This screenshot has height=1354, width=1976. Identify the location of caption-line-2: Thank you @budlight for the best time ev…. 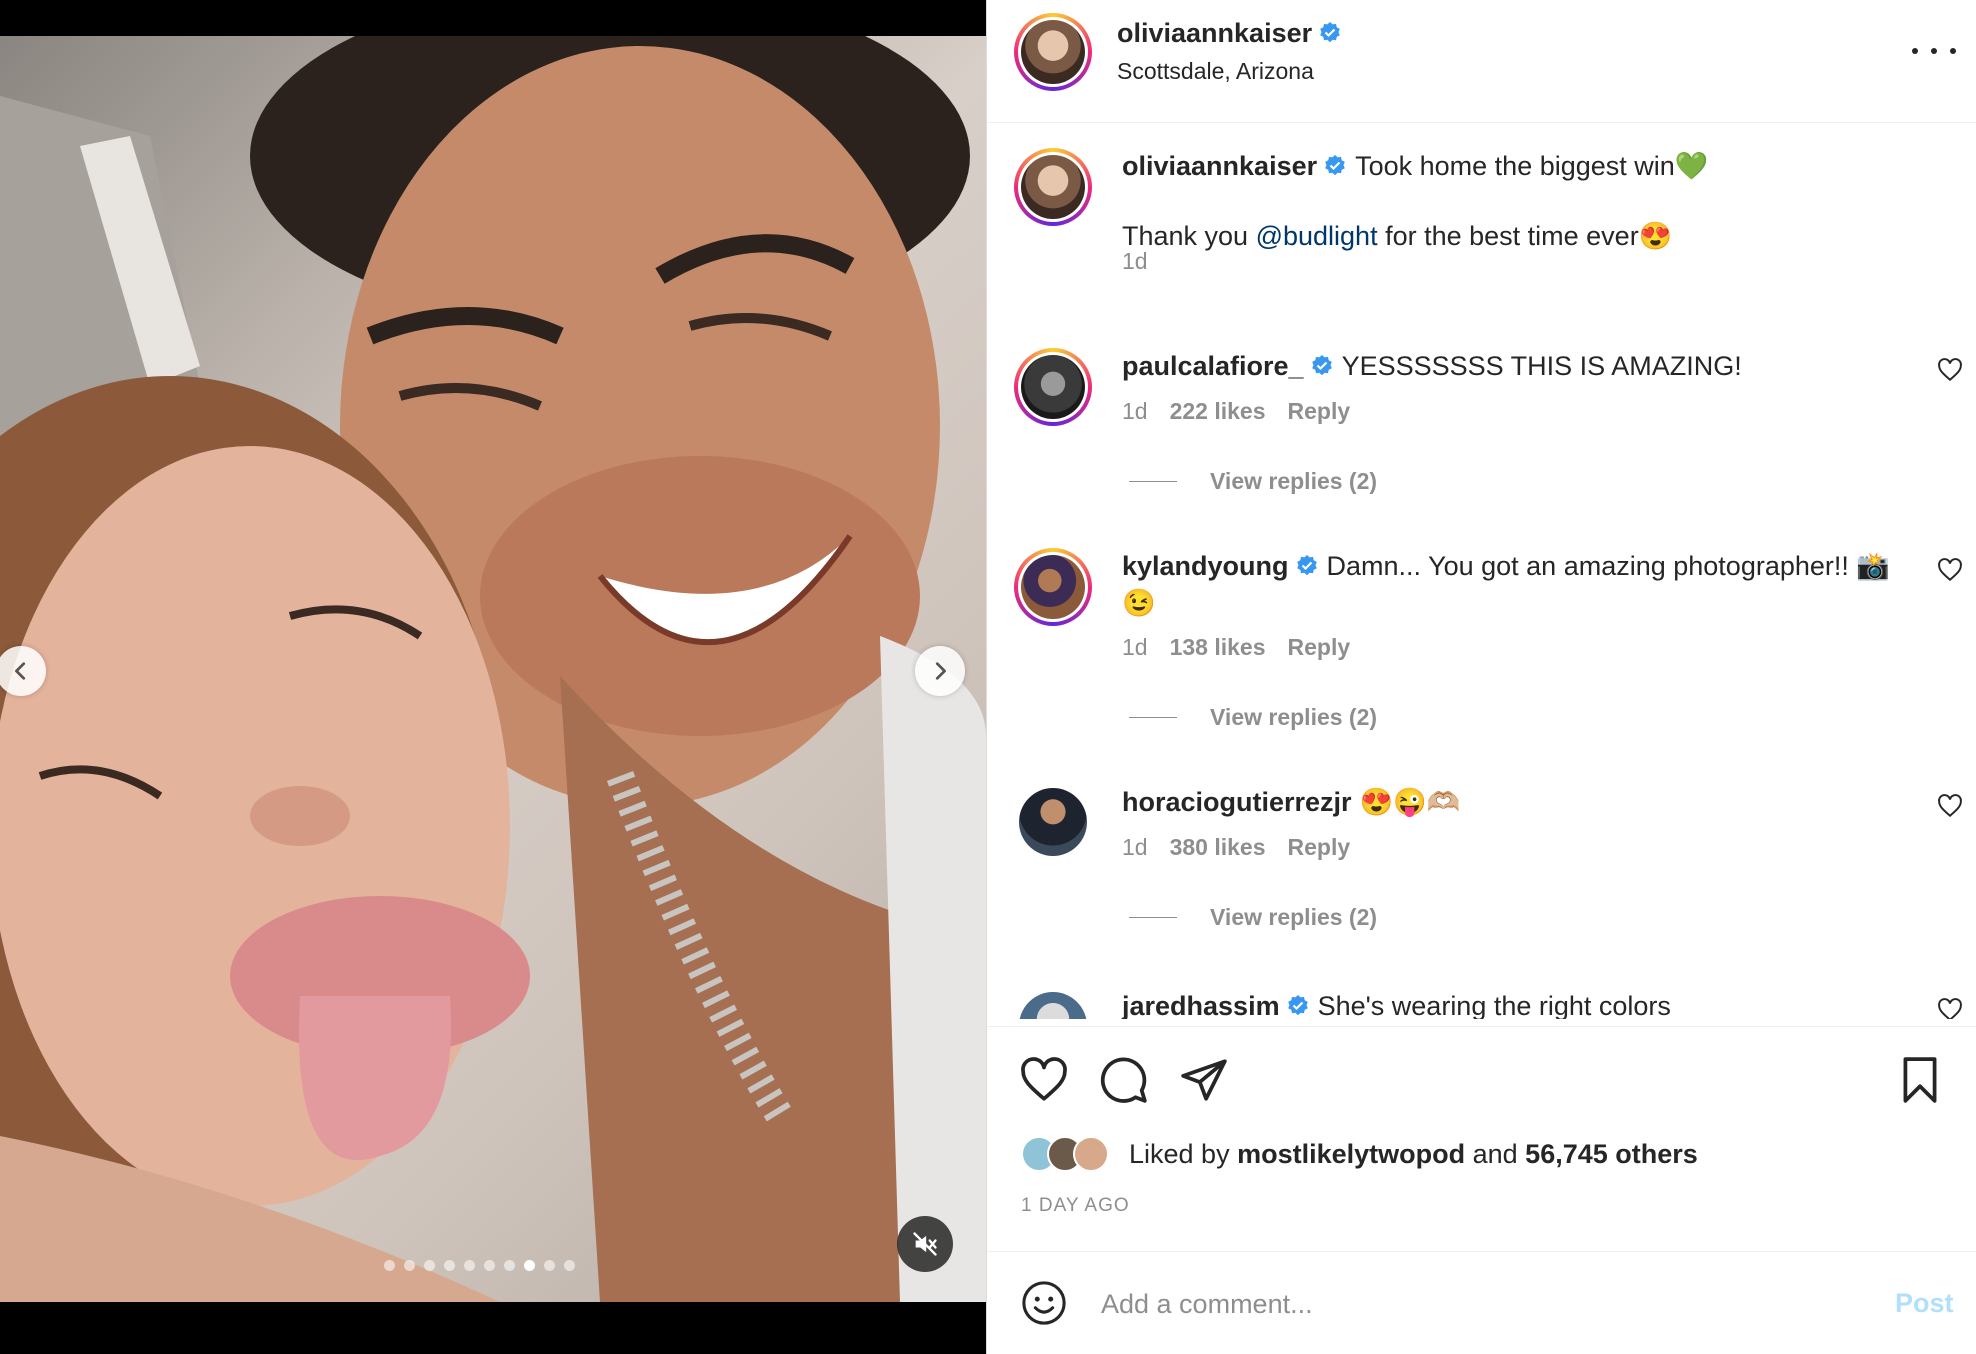
(1397, 236).